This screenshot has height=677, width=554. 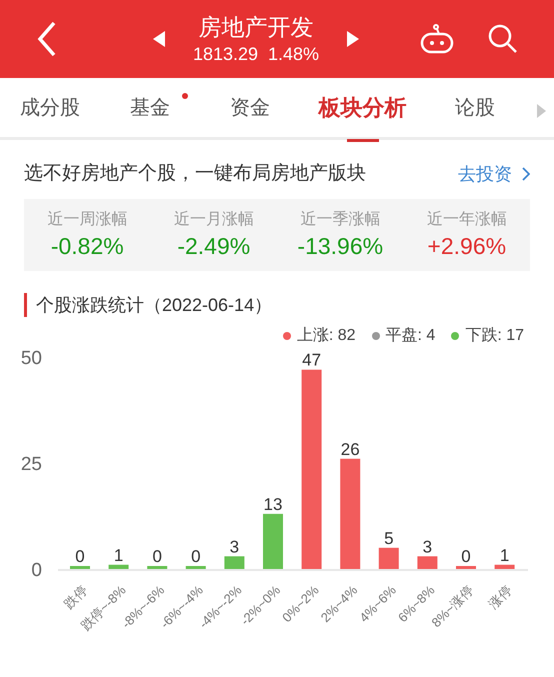 What do you see at coordinates (87, 220) in the screenshot?
I see `stat-label: 近一周涨幅` at bounding box center [87, 220].